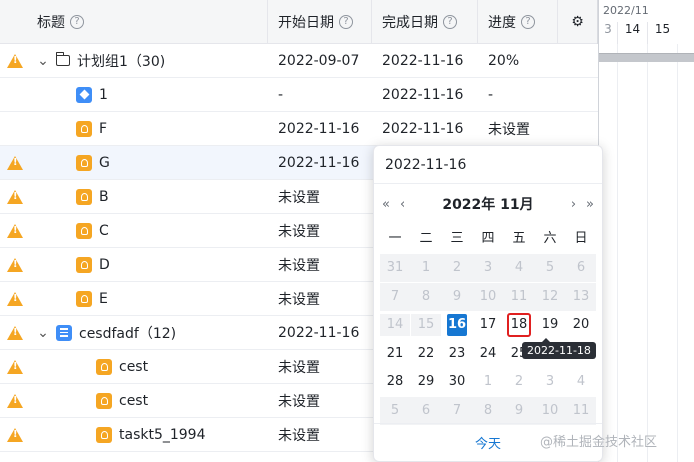  What do you see at coordinates (84, 94) in the screenshot?
I see `milestone-icon` at bounding box center [84, 94].